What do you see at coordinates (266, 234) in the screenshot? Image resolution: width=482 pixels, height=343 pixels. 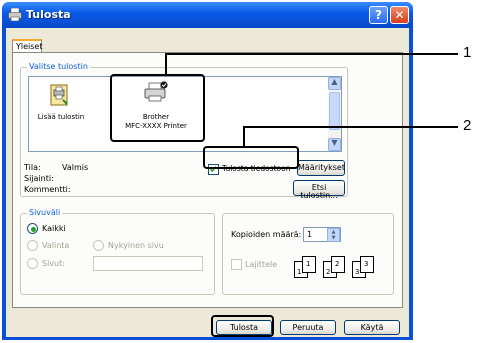 I see `copies-label: Kopioiden määrä:` at bounding box center [266, 234].